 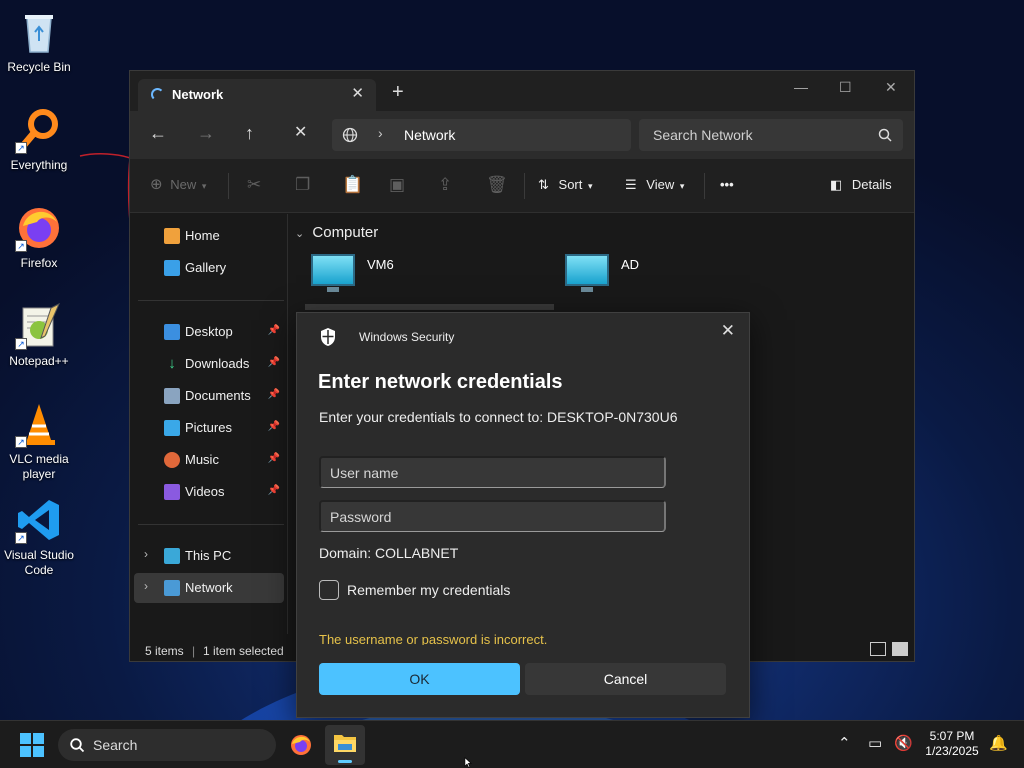 What do you see at coordinates (512, 744) in the screenshot?
I see `taskbar: Search ⌃ ▭ 🔇 5:07 PM 1/23/2025 🔔` at bounding box center [512, 744].